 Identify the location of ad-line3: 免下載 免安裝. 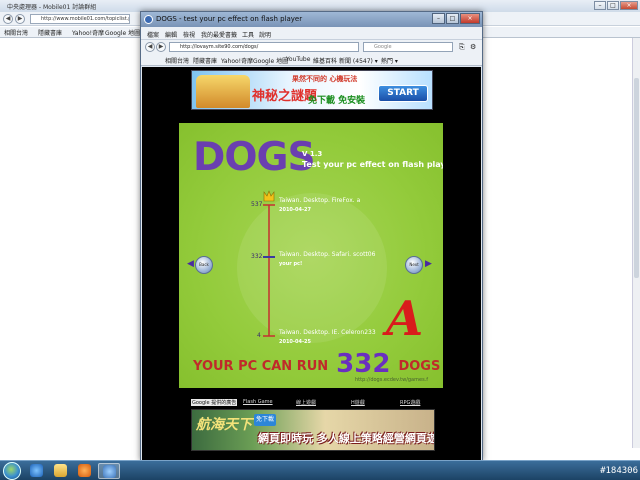
(337, 101).